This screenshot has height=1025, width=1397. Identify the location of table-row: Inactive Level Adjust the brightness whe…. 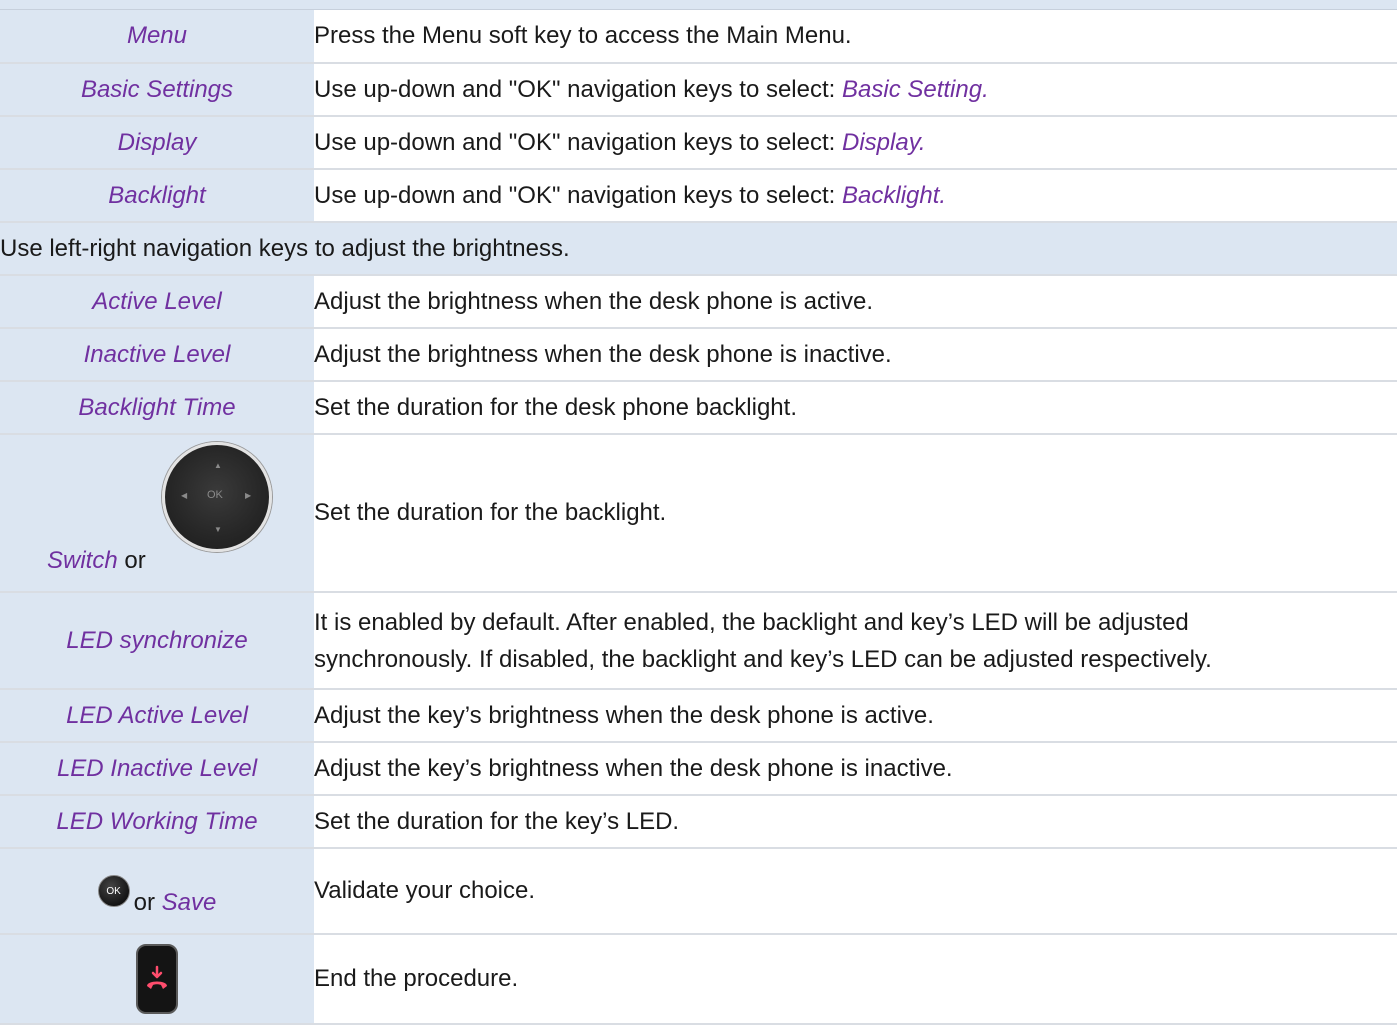
(698, 355).